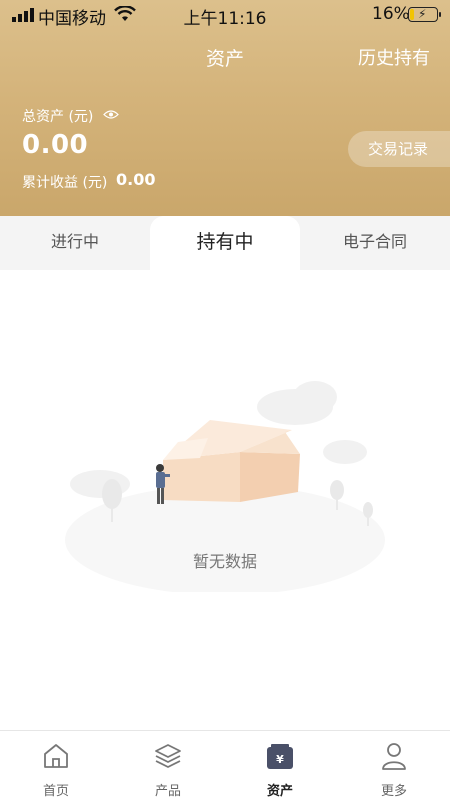  Describe the element at coordinates (394, 756) in the screenshot. I see `user-icon` at that location.